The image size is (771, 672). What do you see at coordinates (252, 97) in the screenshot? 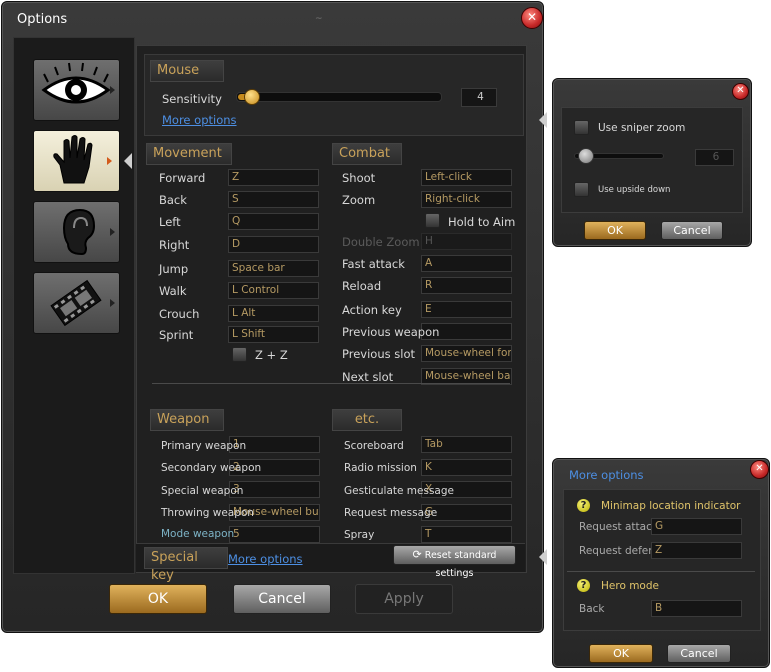
I see `sensitivity-slider-knob` at bounding box center [252, 97].